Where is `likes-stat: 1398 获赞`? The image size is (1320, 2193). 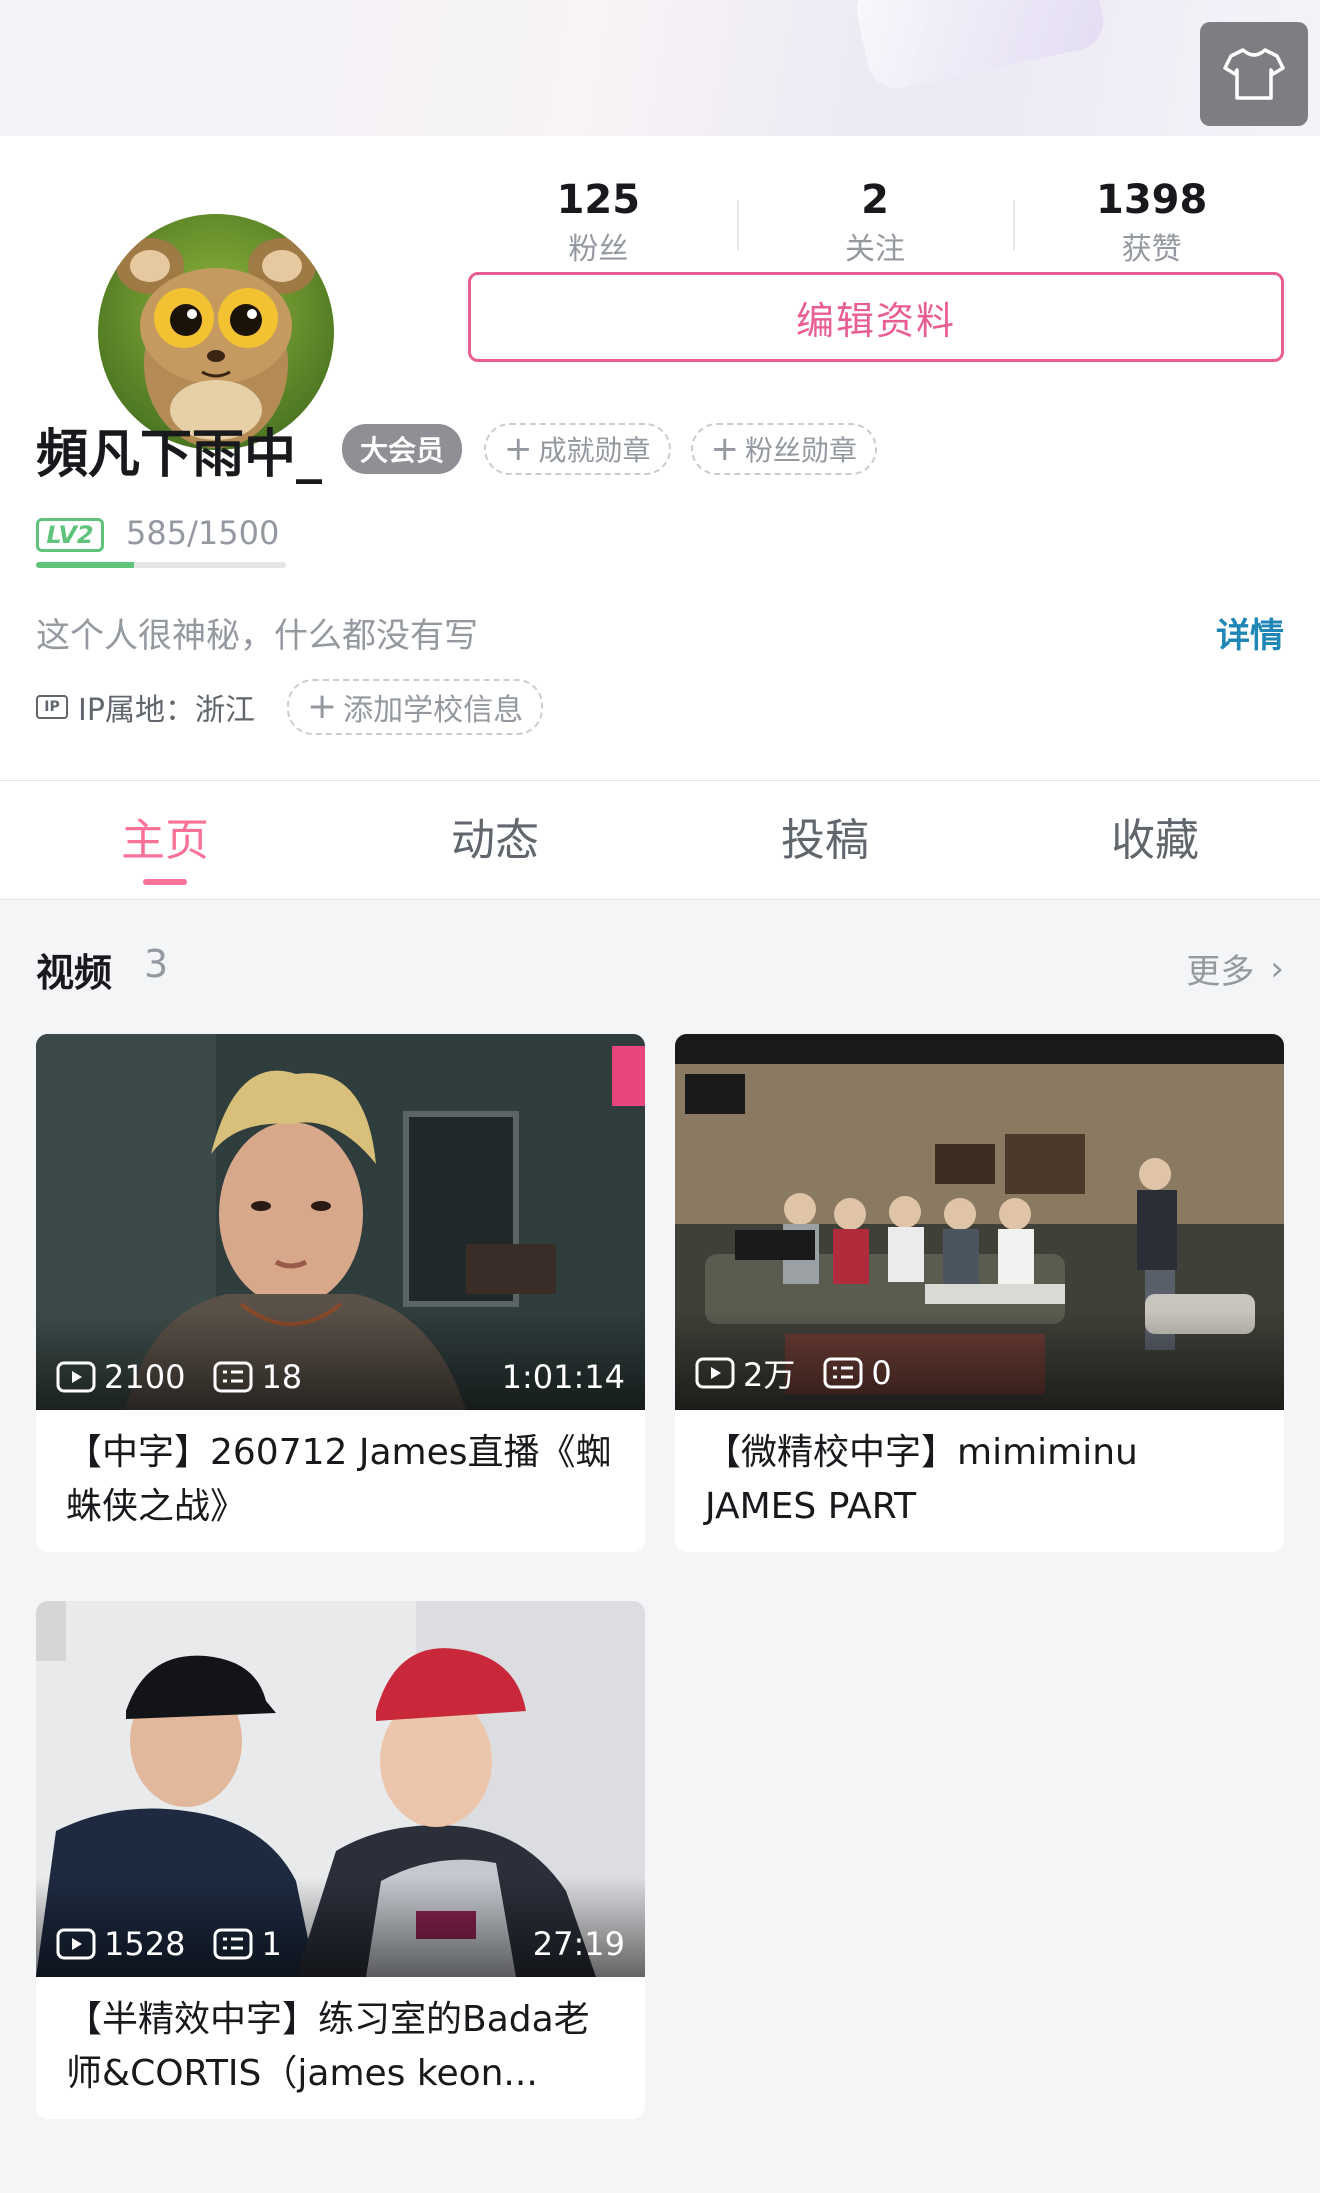 likes-stat: 1398 获赞 is located at coordinates (1151, 218).